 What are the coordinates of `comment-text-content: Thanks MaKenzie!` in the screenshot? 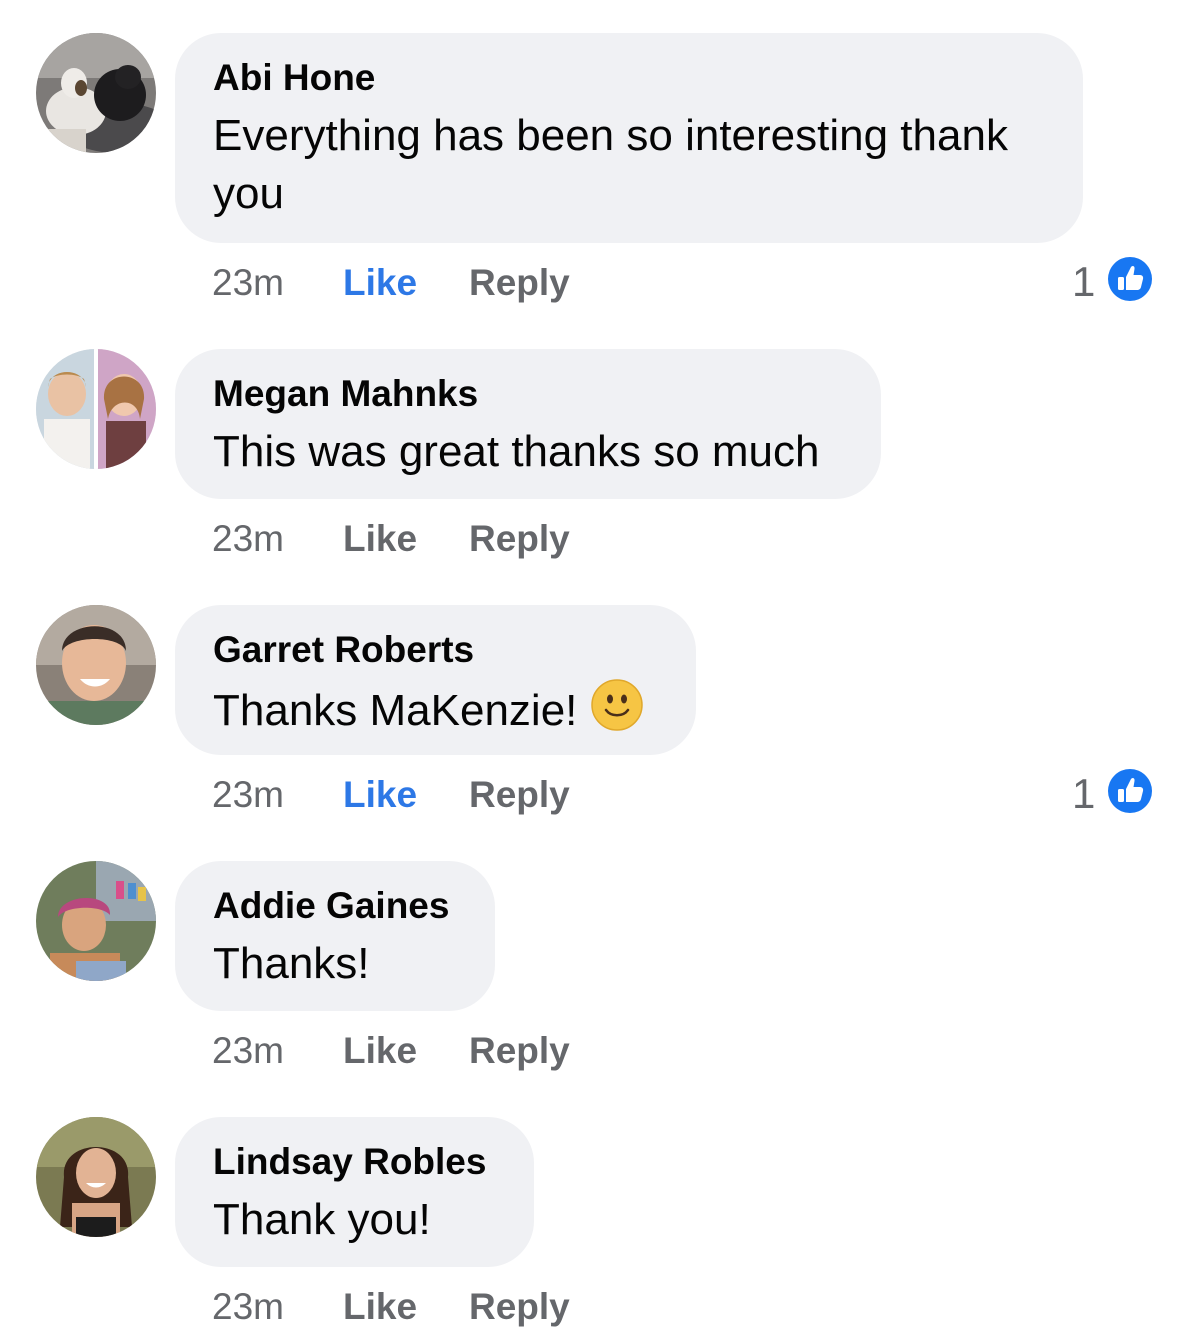 It's located at (395, 710).